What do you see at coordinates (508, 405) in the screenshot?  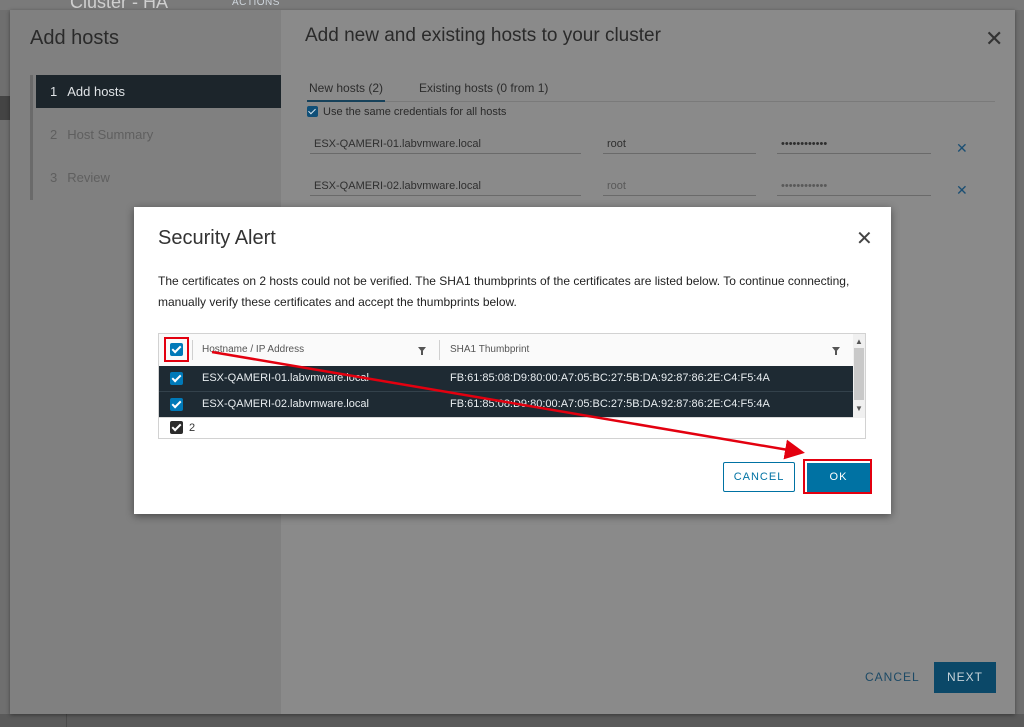 I see `annotation-arrow` at bounding box center [508, 405].